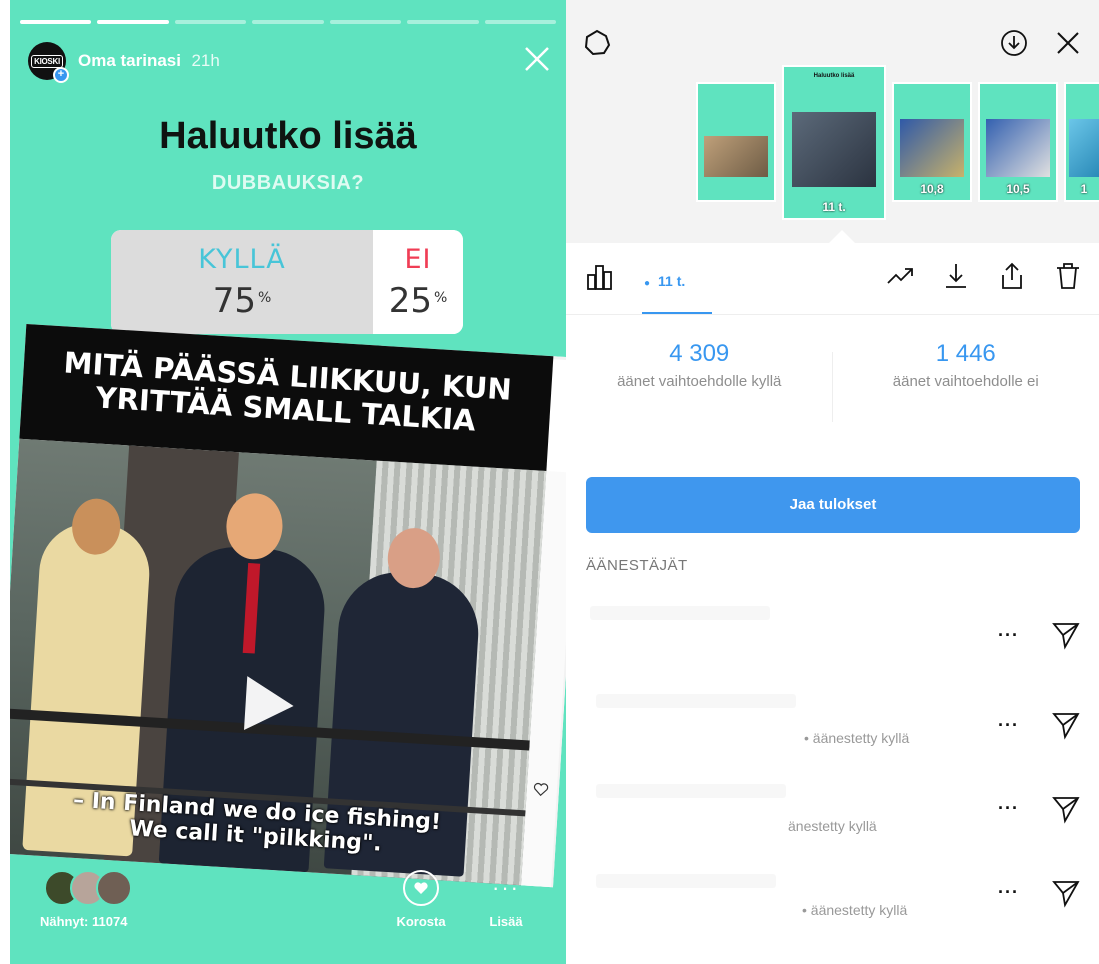  I want to click on story-thumbnail: 10,5, so click(1018, 142).